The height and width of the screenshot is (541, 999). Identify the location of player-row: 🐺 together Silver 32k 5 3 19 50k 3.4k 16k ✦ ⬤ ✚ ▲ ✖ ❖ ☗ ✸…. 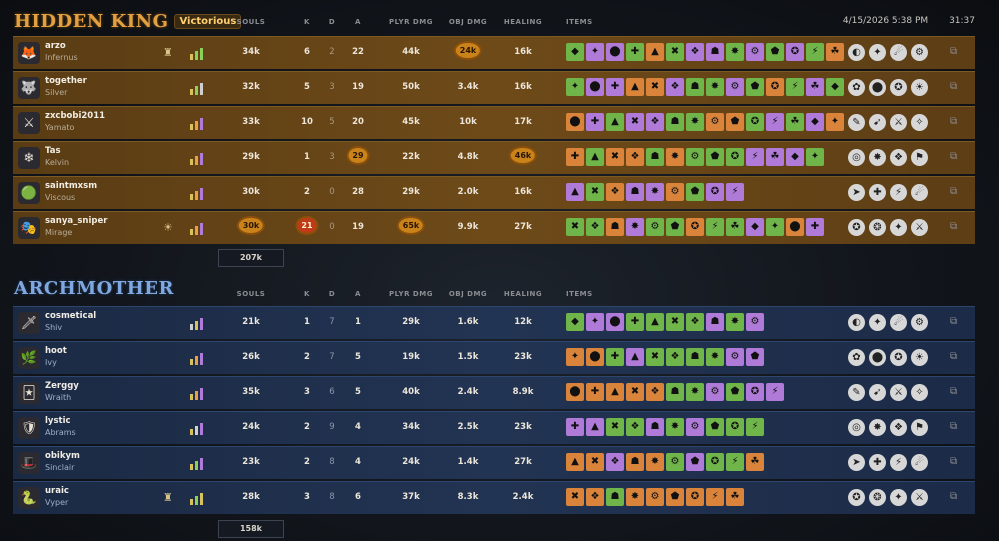
(494, 87).